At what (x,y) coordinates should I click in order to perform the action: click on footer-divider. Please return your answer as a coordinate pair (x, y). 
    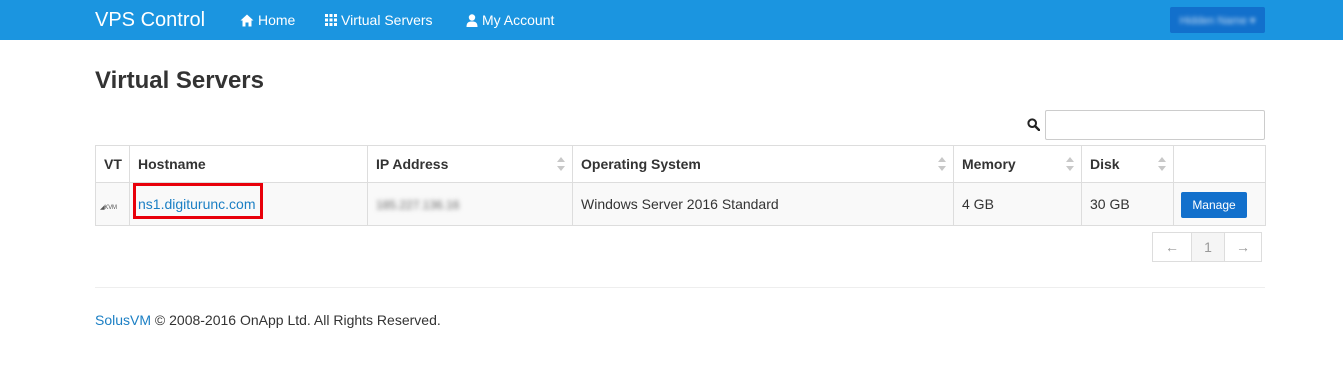
    Looking at the image, I should click on (680, 287).